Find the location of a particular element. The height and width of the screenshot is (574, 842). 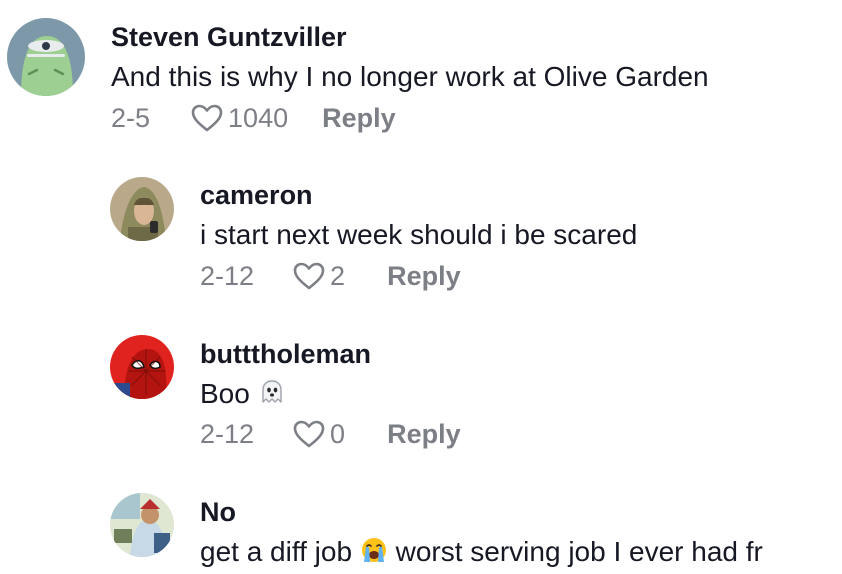

ghost-emoji is located at coordinates (272, 395).